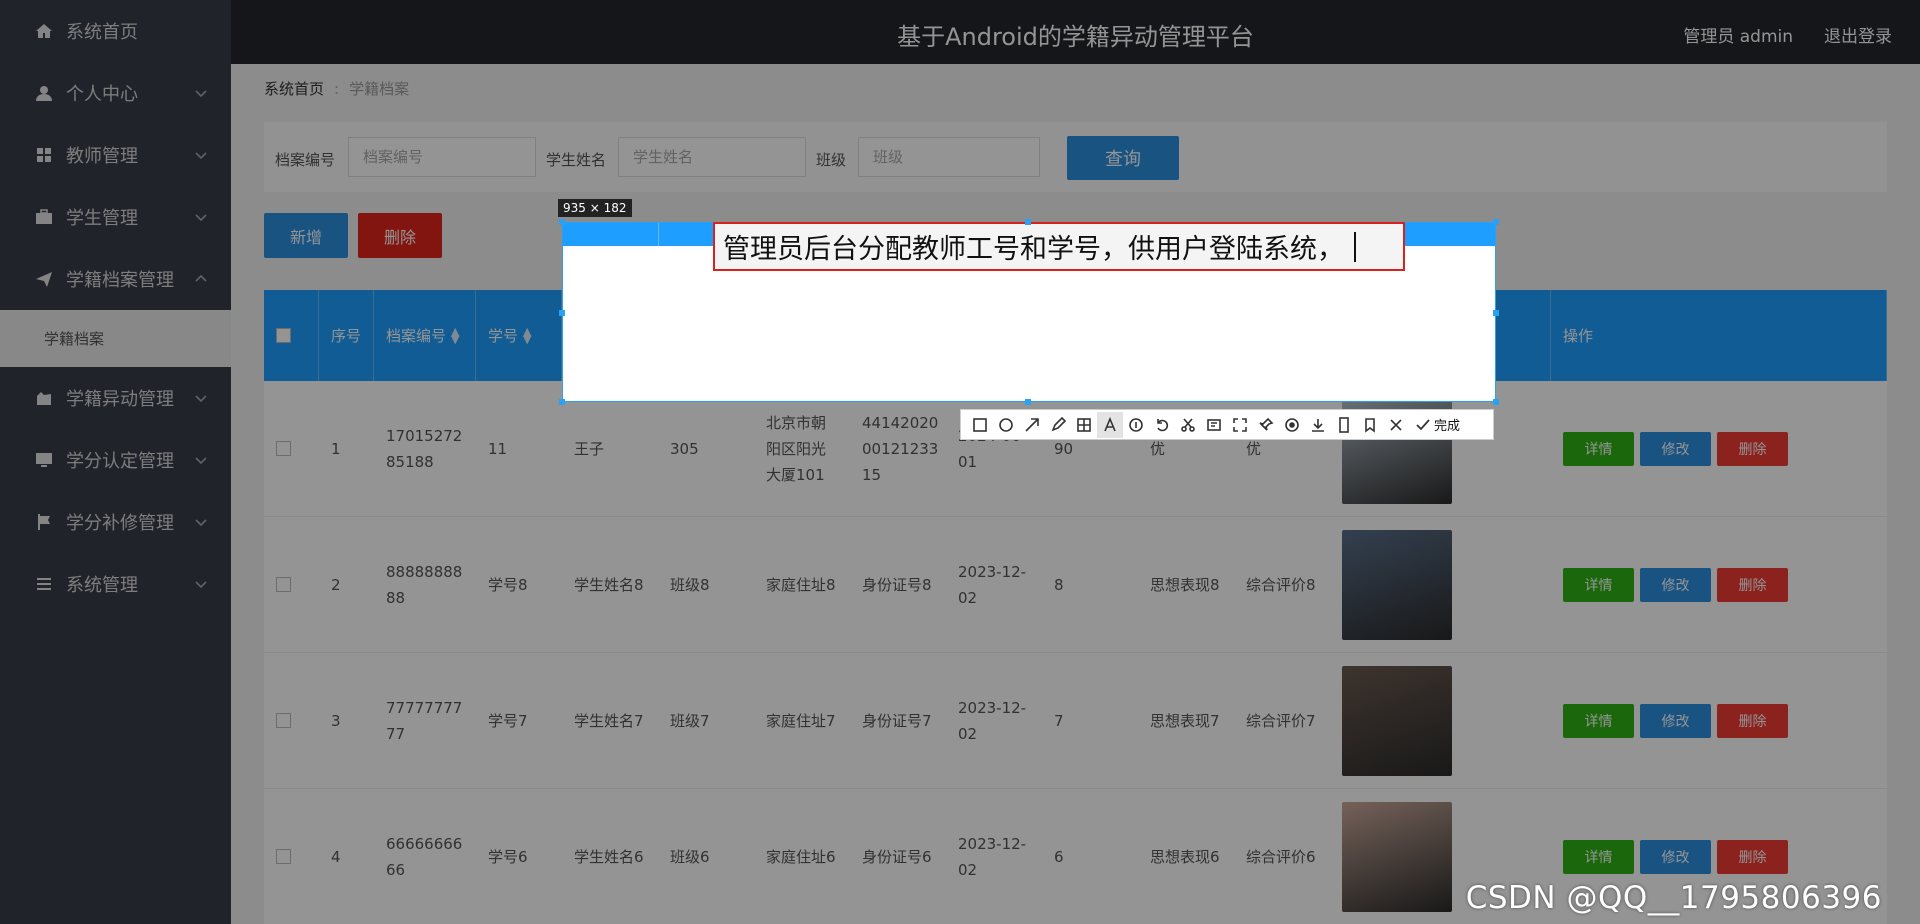 The width and height of the screenshot is (1920, 924). I want to click on selection-size-tag: 935 × 182, so click(595, 208).